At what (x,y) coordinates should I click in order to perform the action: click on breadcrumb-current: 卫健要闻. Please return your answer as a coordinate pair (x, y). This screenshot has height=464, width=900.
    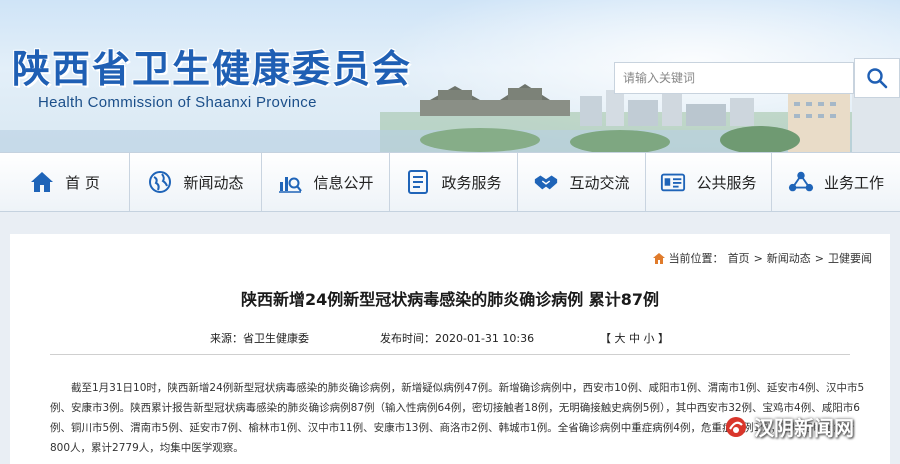
    Looking at the image, I should click on (850, 258).